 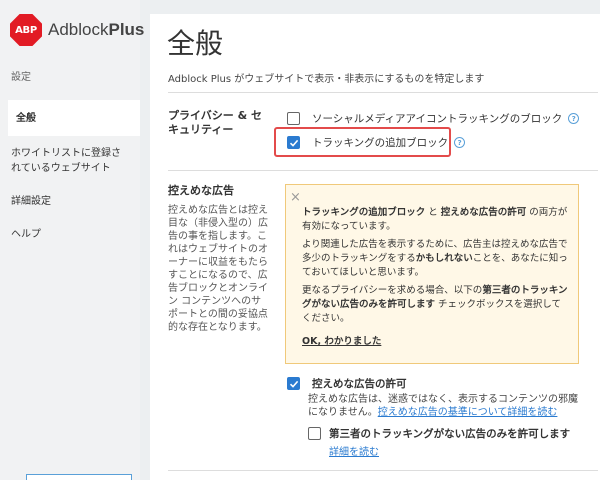 I want to click on additional-tracking-checkbox, so click(x=293, y=142).